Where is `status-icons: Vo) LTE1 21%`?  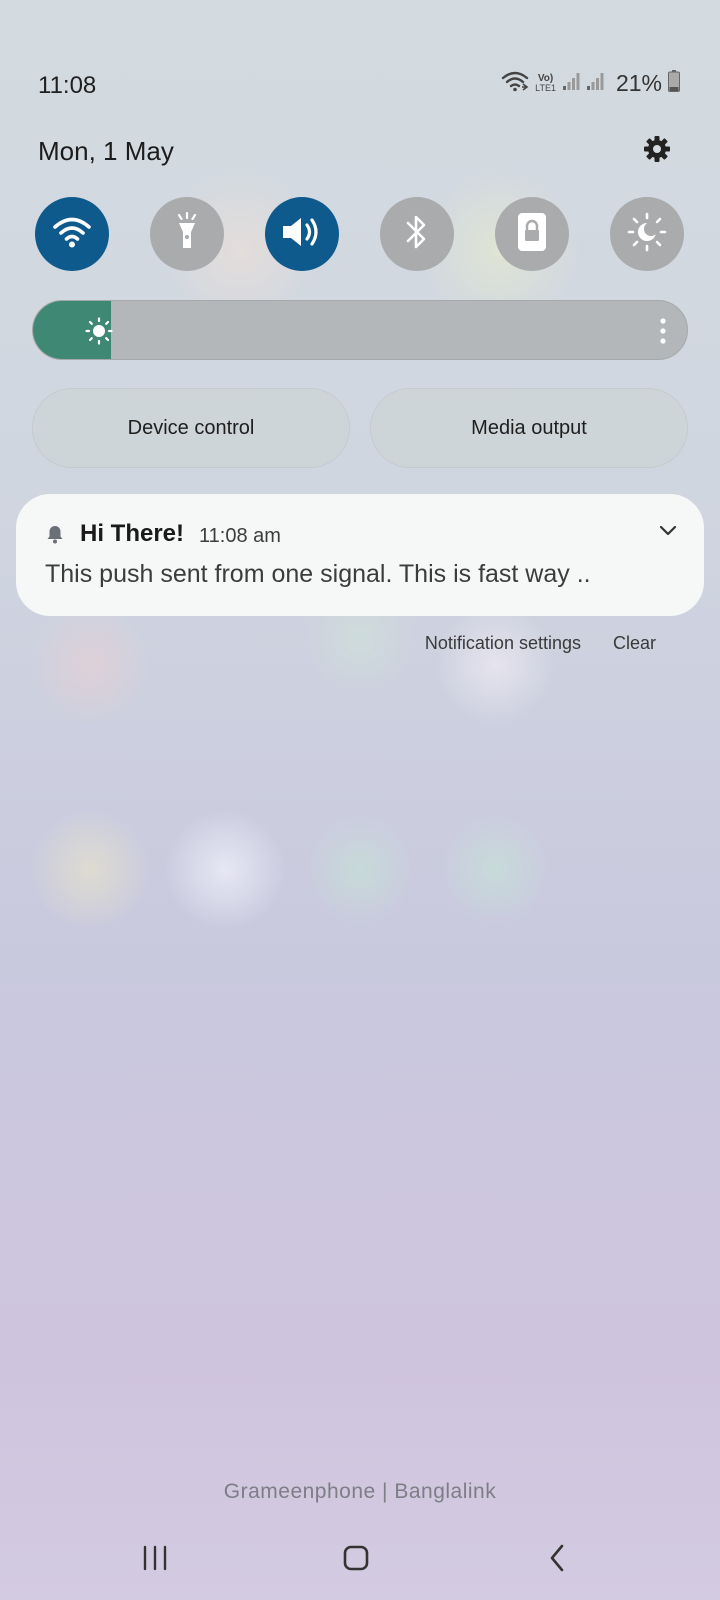 status-icons: Vo) LTE1 21% is located at coordinates (590, 83).